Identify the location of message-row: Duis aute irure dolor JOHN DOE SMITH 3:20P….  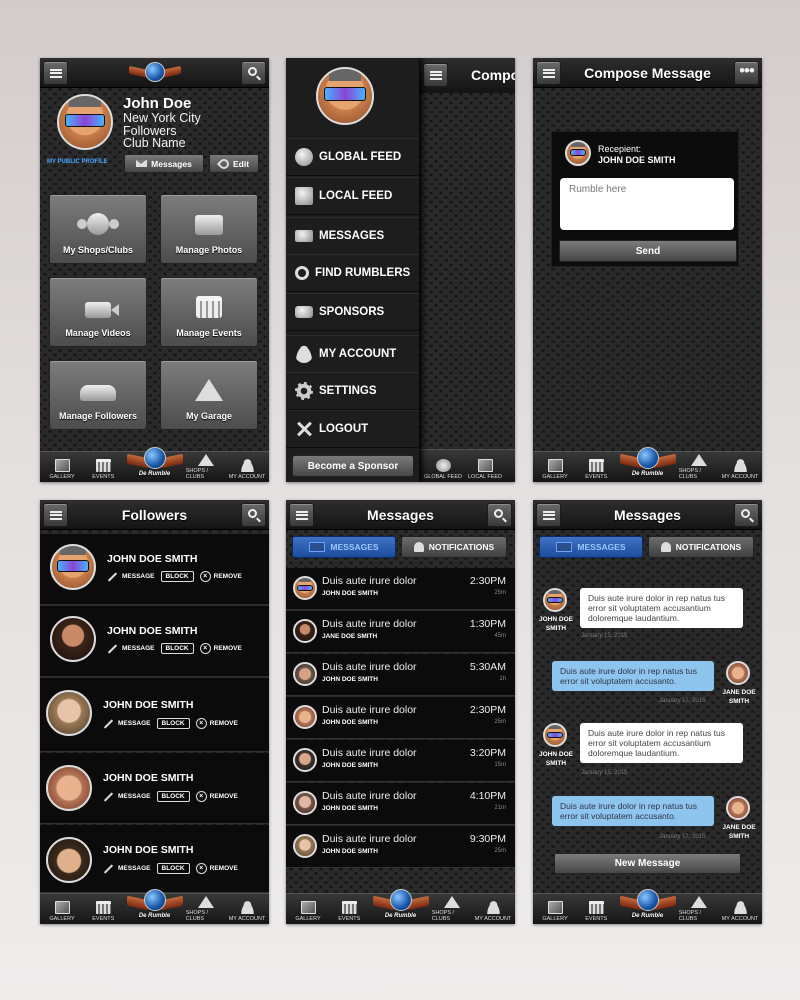
(400, 761).